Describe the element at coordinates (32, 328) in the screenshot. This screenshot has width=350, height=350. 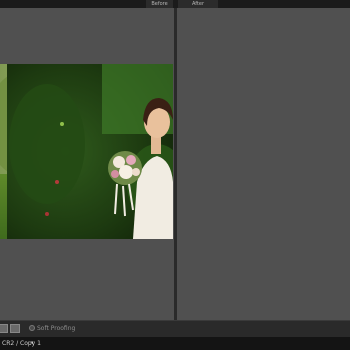
I see `soft-proofing-checkbox` at that location.